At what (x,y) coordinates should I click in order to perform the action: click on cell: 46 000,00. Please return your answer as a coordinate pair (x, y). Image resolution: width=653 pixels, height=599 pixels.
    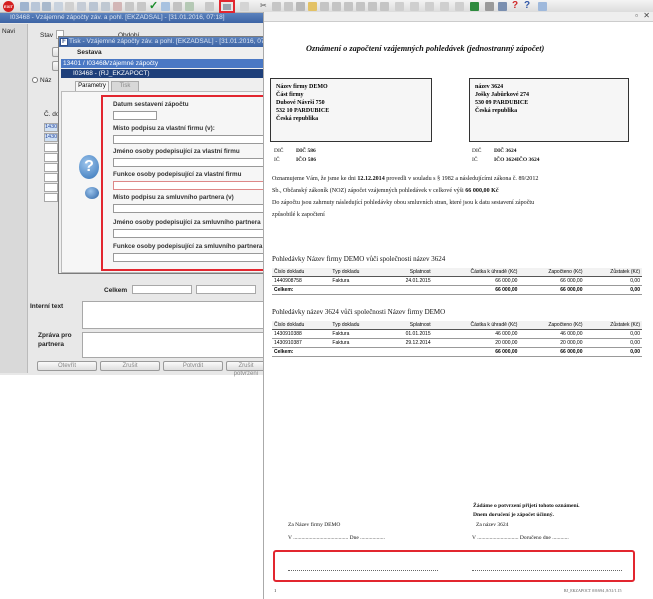
    Looking at the image, I should click on (476, 334).